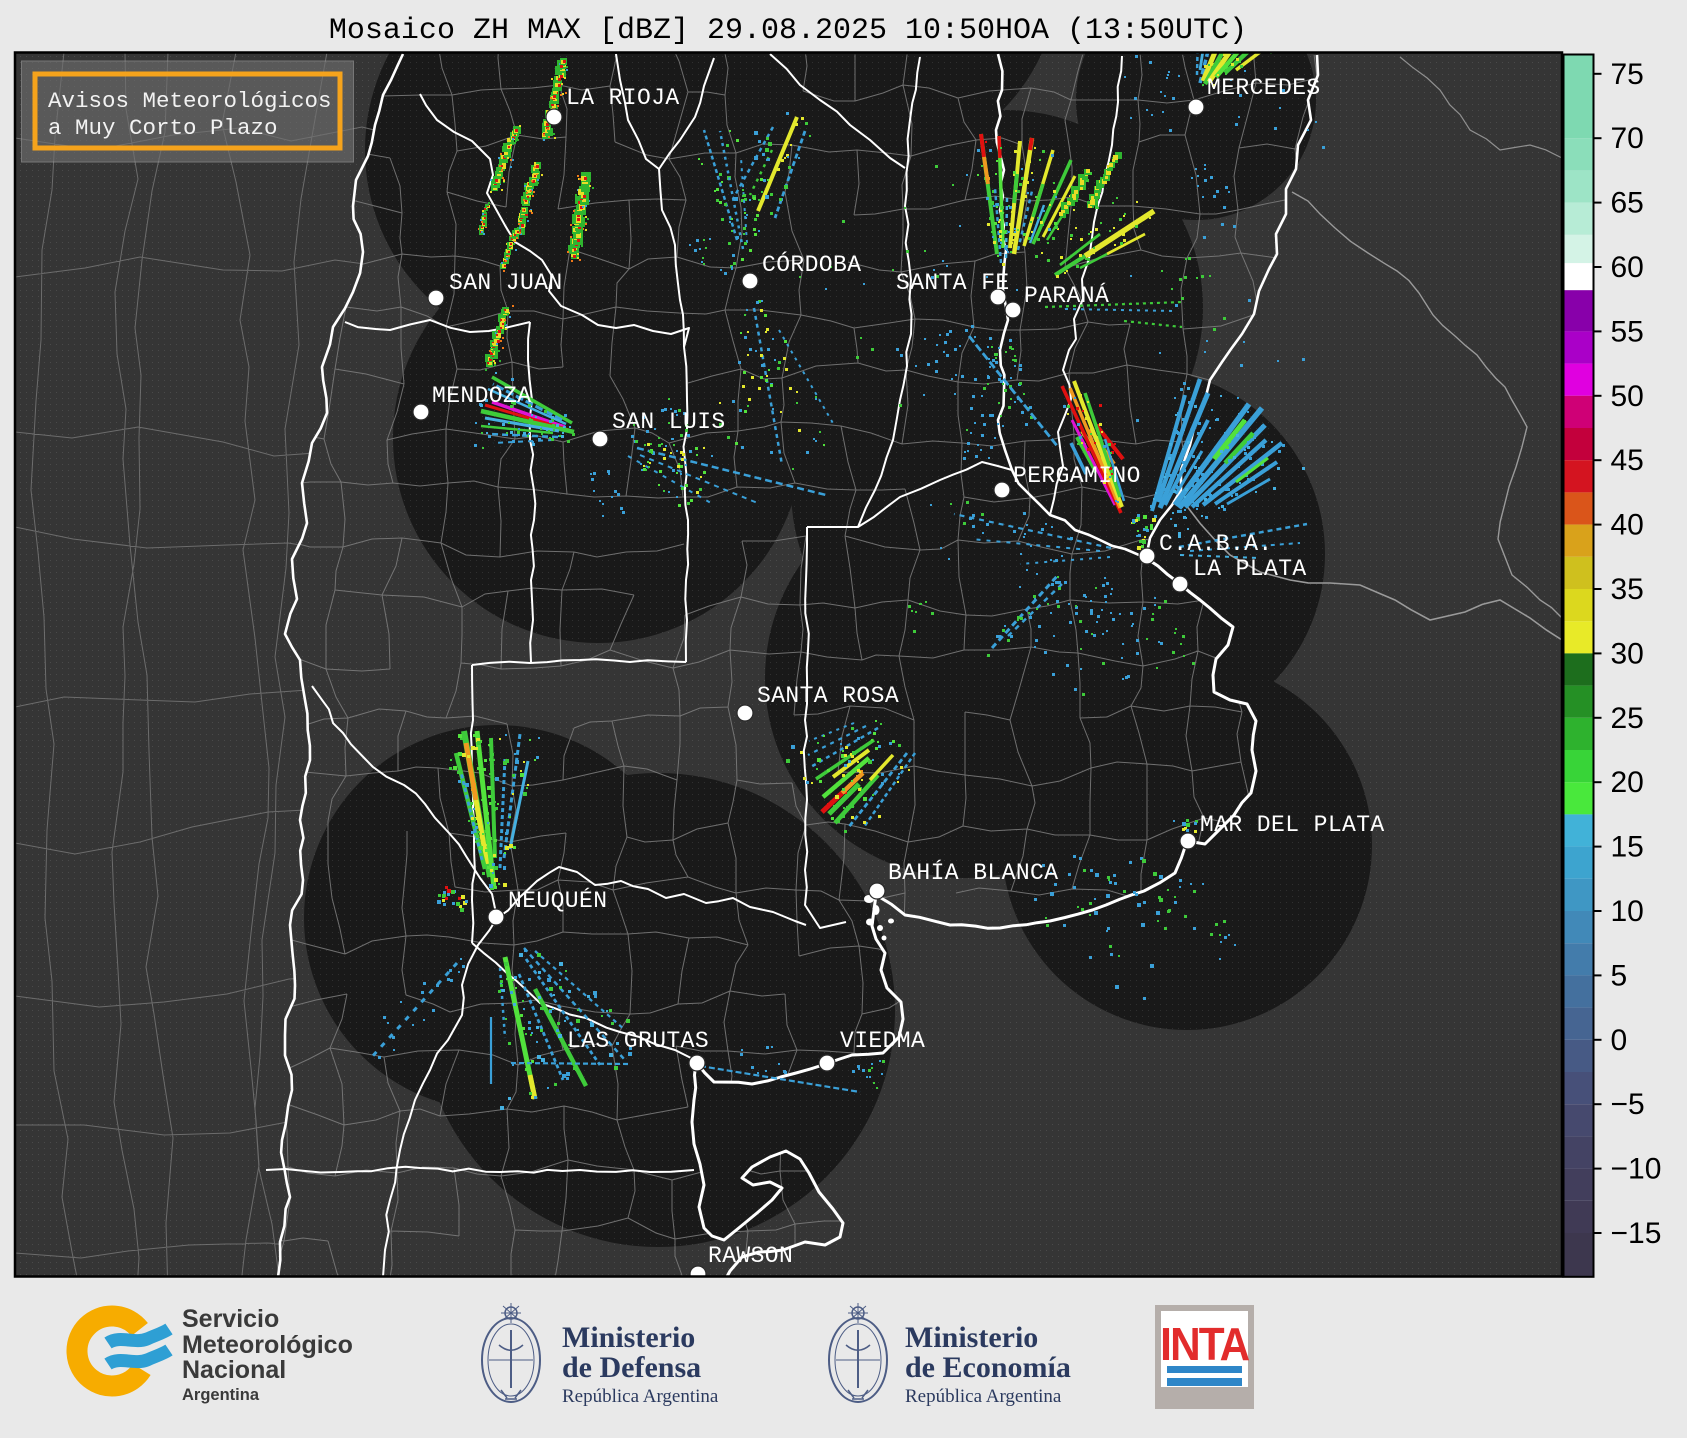 This screenshot has width=1687, height=1438. What do you see at coordinates (506, 283) in the screenshot?
I see `svg-text: SAN JUAN` at bounding box center [506, 283].